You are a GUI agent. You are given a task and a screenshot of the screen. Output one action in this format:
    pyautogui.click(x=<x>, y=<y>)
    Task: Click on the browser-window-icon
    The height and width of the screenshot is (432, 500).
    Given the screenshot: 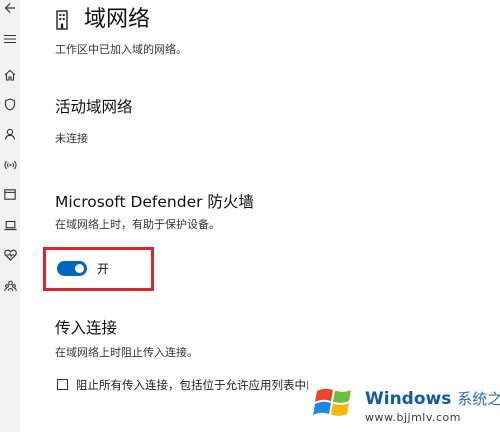 What is the action you would take?
    pyautogui.click(x=10, y=194)
    